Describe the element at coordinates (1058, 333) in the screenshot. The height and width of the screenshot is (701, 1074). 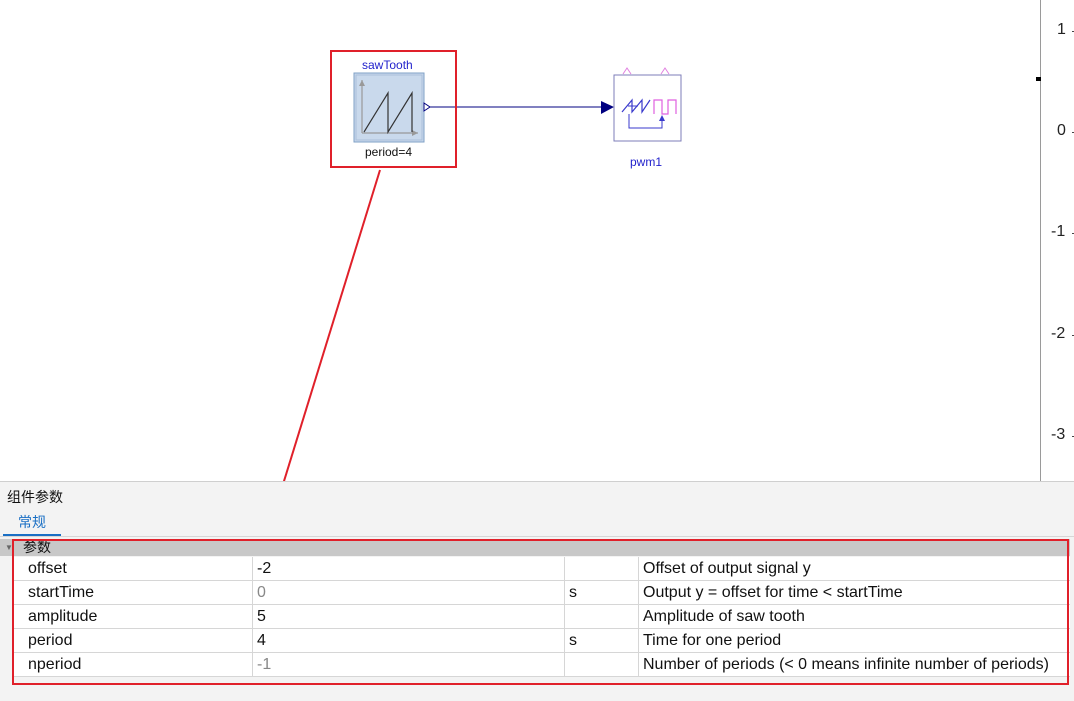
I see `ruler-tick-label: -2` at that location.